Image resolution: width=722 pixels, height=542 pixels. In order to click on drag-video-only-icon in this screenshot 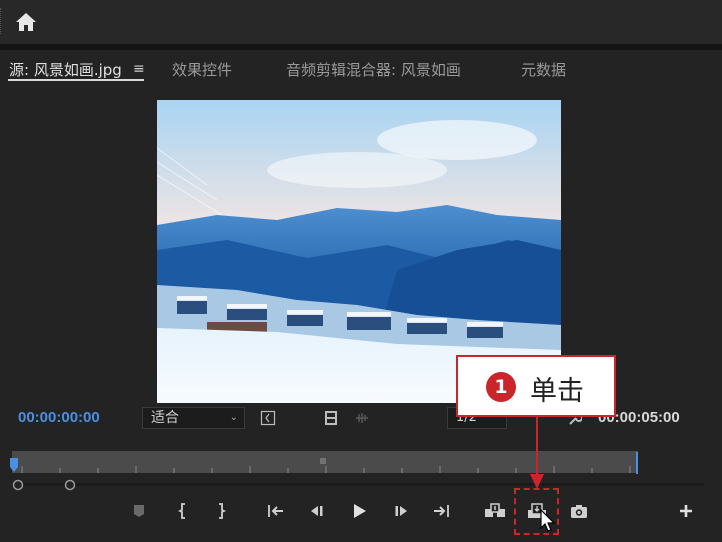, I will do `click(331, 418)`.